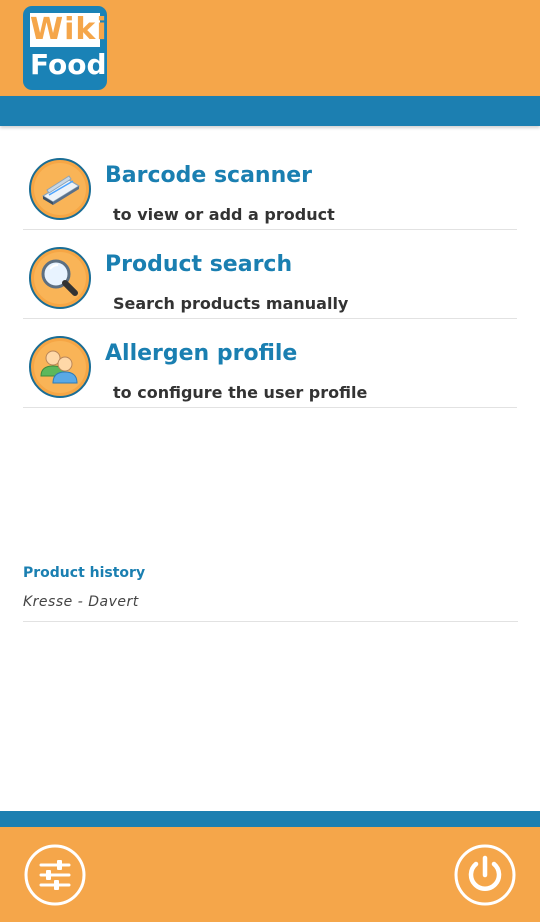 This screenshot has height=922, width=540. I want to click on scanner-icon, so click(60, 189).